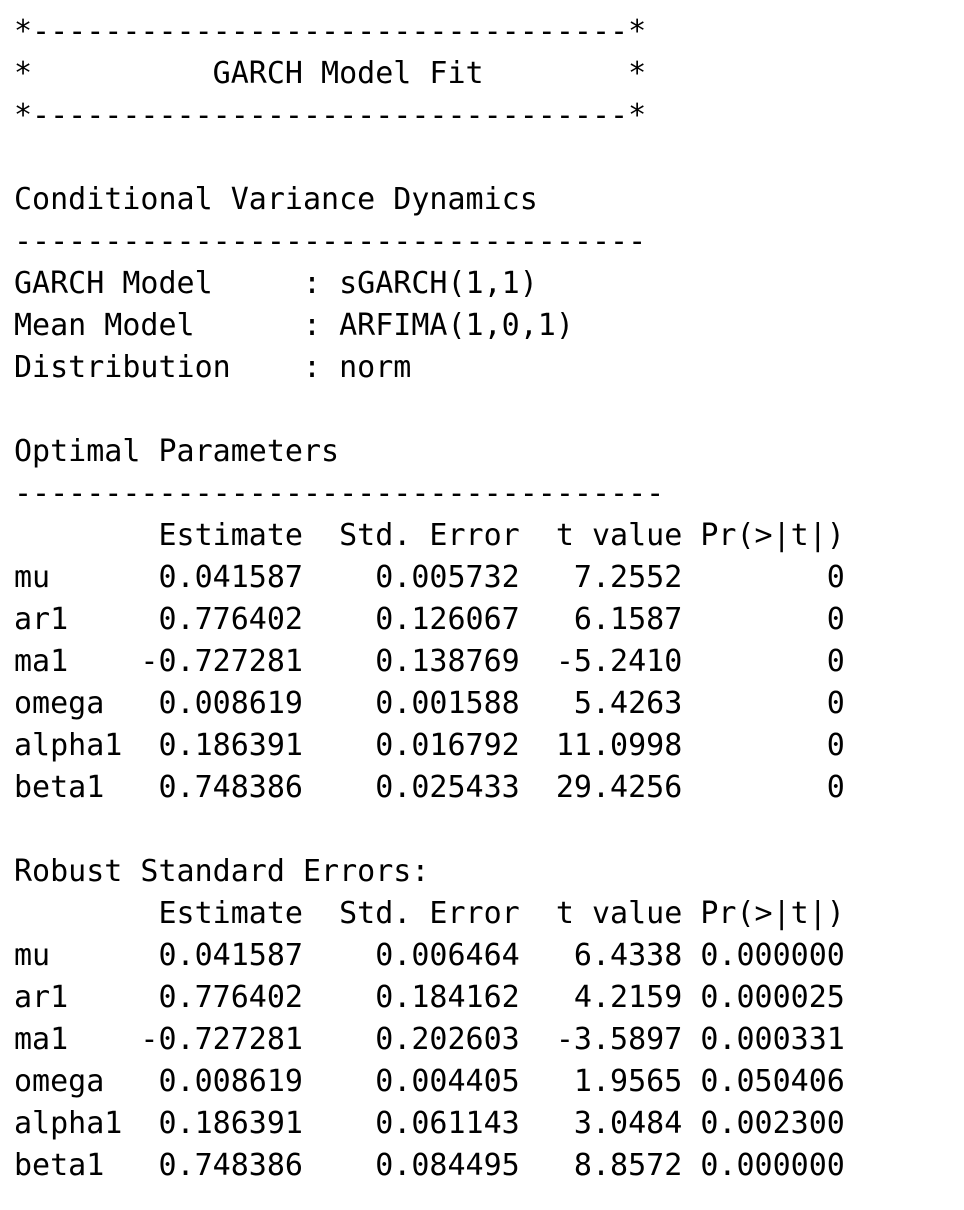  I want to click on table-row: mu 0.041587 0.005732 7.2552 0, so click(429, 577).